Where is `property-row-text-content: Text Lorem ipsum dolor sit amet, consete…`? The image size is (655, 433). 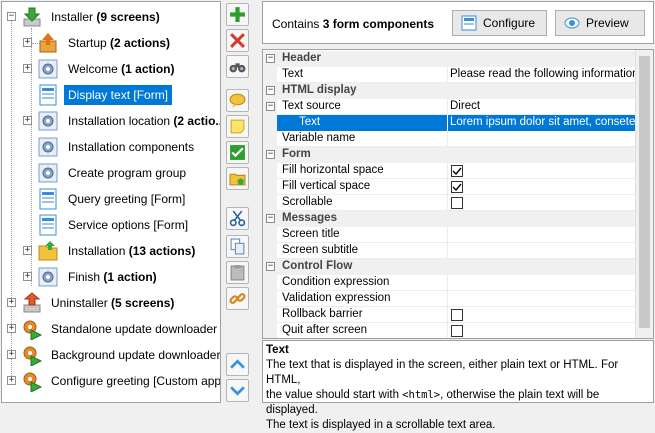
property-row-text-content: Text Lorem ipsum dolor sit amet, consete… is located at coordinates (456, 123).